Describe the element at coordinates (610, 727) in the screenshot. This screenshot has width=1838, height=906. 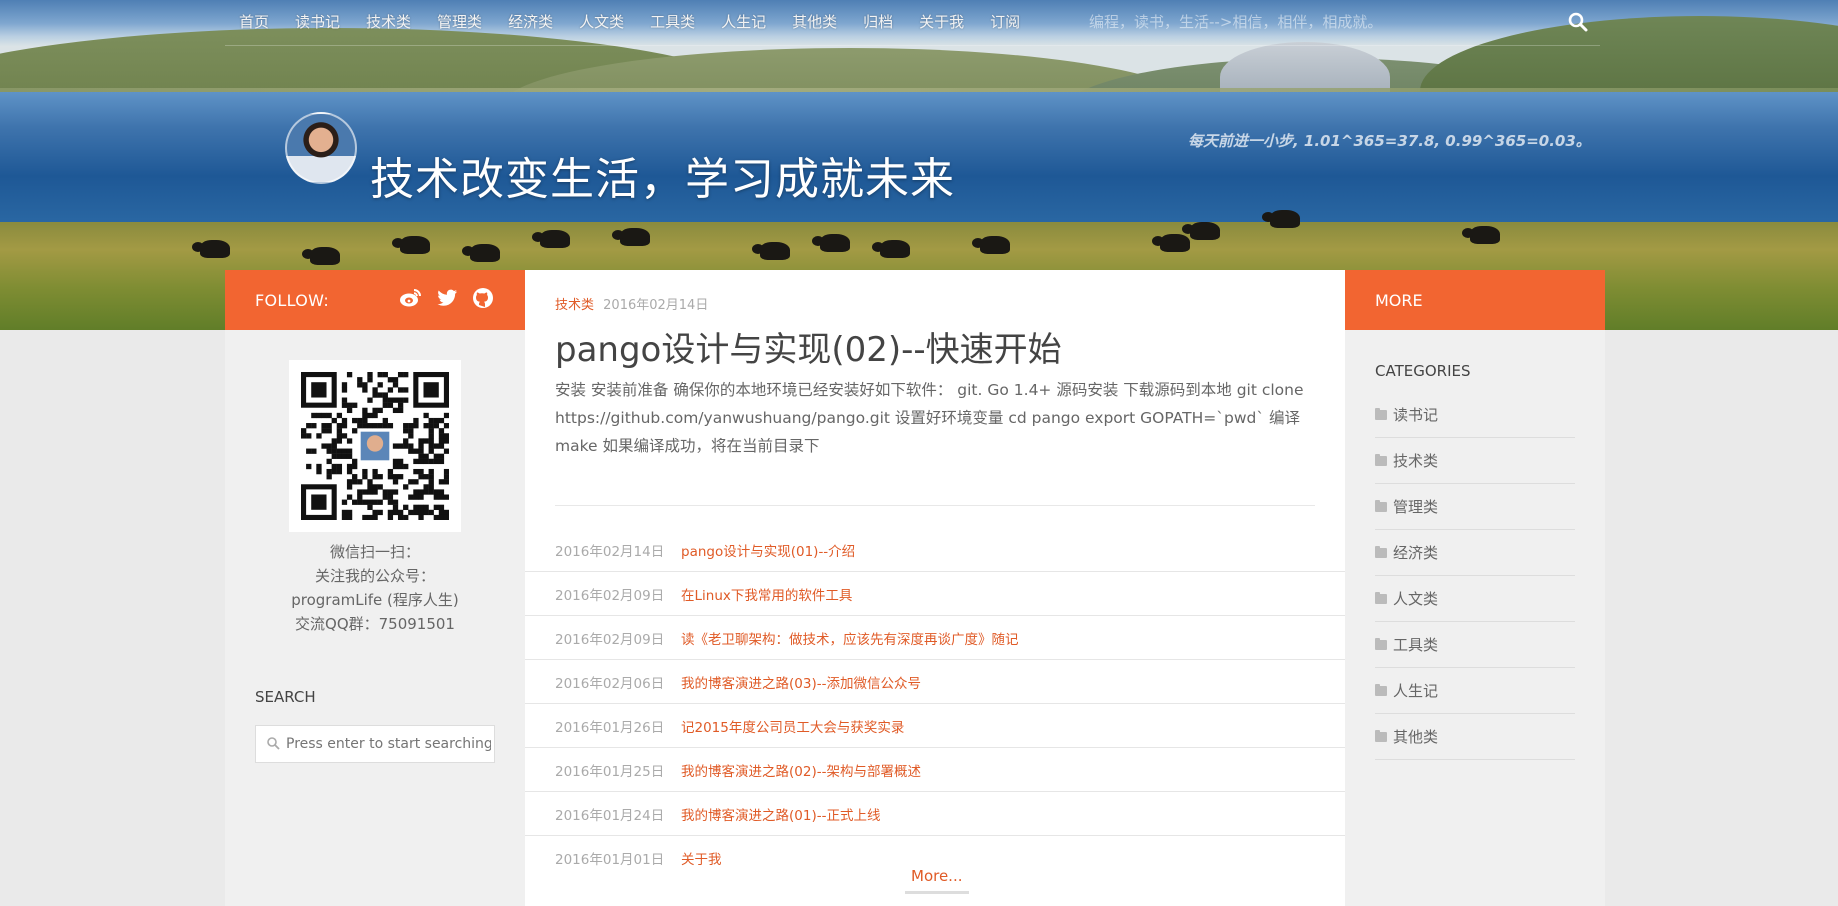
I see `post-list-date: 2016年01月26日` at that location.